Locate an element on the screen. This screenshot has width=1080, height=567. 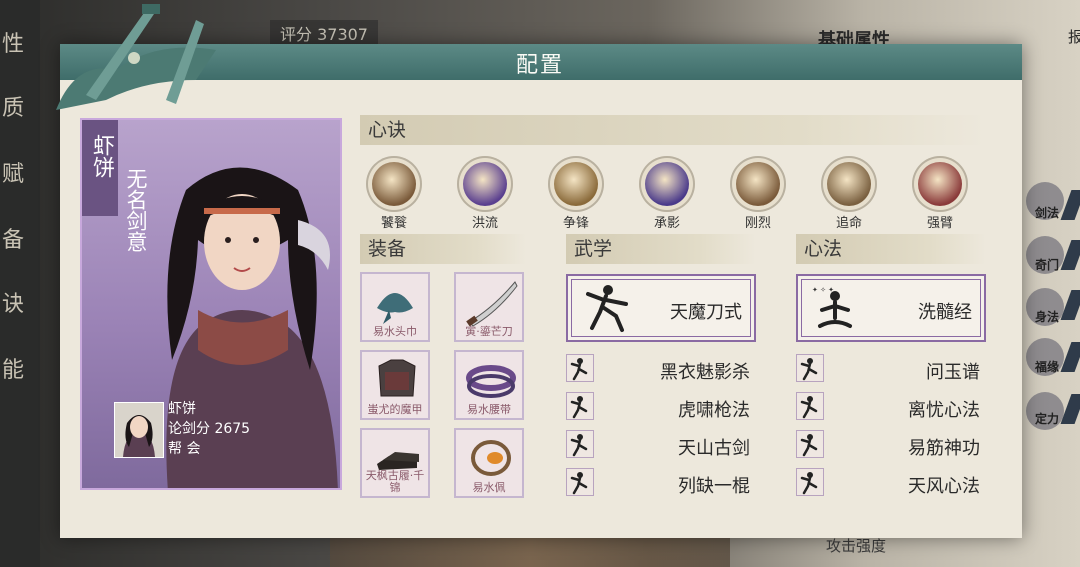
left-tab-6: 能 is located at coordinates (19, 372).